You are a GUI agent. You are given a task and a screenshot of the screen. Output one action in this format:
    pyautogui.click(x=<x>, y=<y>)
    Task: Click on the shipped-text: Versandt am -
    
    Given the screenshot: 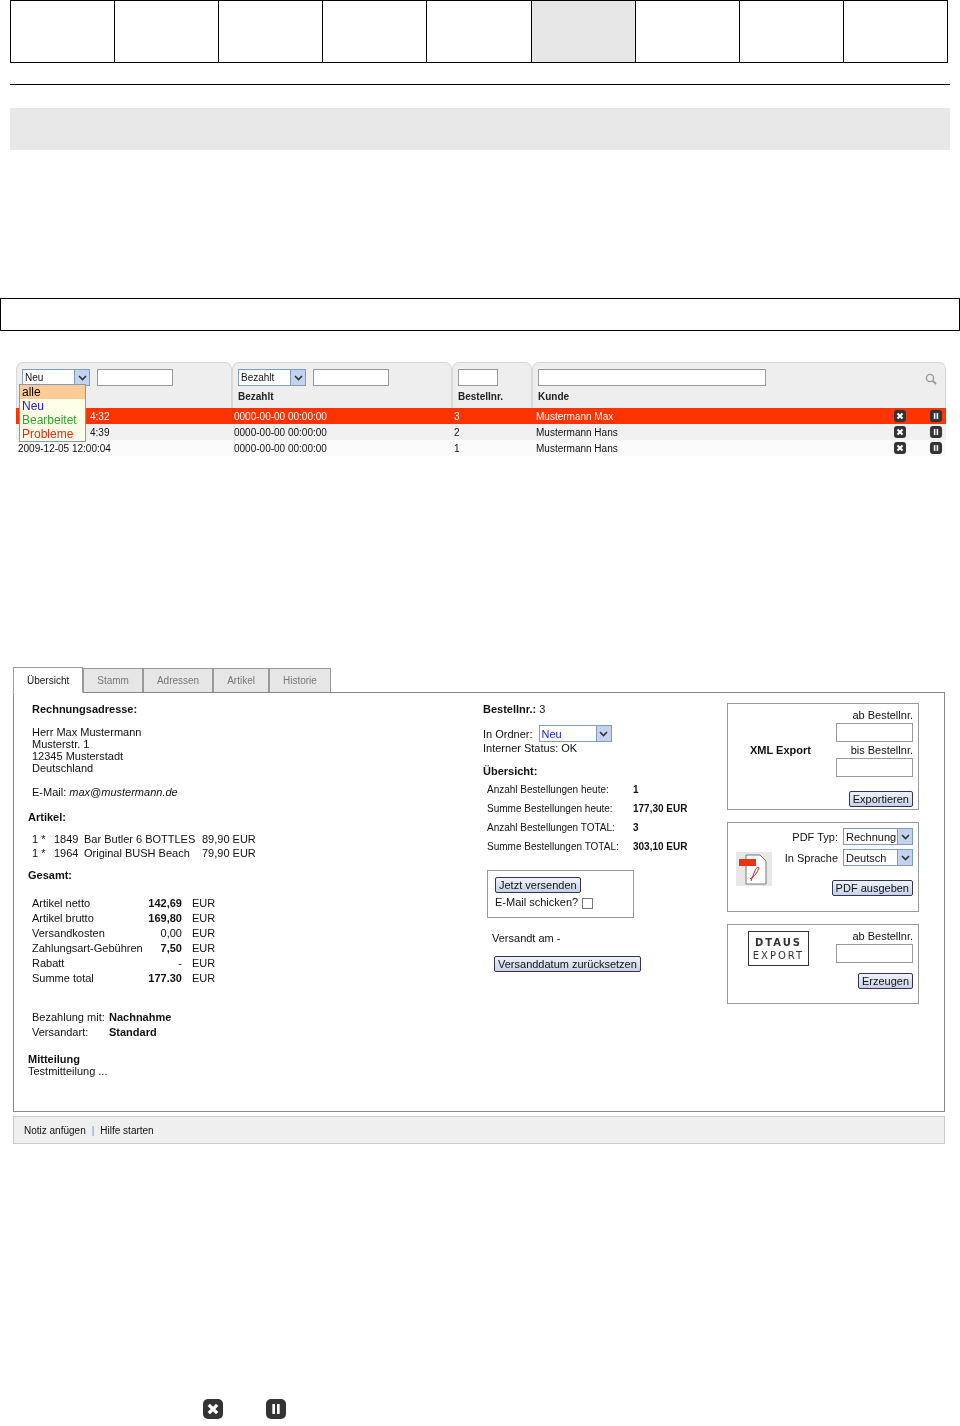 What is the action you would take?
    pyautogui.click(x=526, y=938)
    